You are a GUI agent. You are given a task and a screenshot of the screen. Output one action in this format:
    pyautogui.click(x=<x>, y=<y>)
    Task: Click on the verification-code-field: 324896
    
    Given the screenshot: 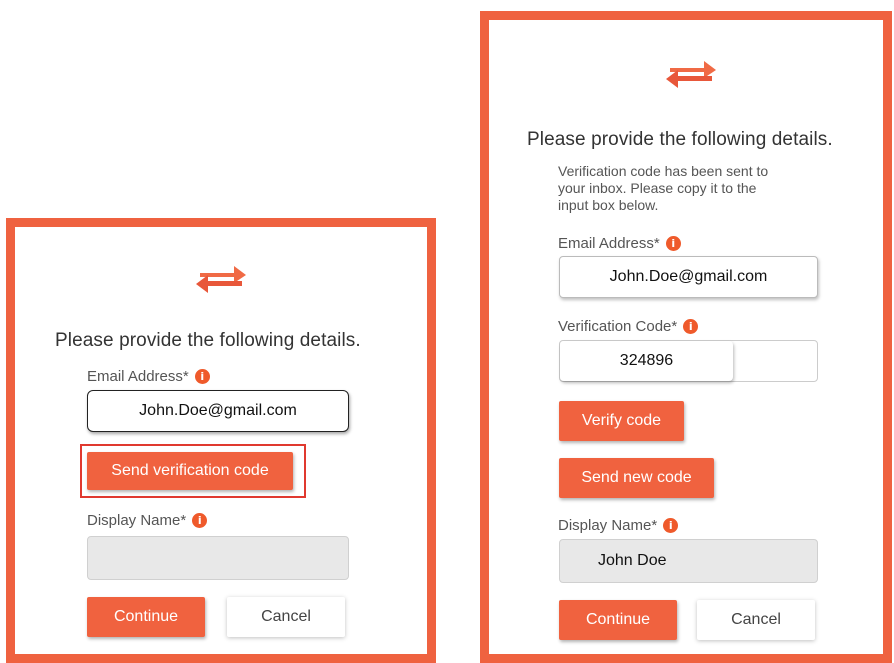 What is the action you would take?
    pyautogui.click(x=688, y=361)
    